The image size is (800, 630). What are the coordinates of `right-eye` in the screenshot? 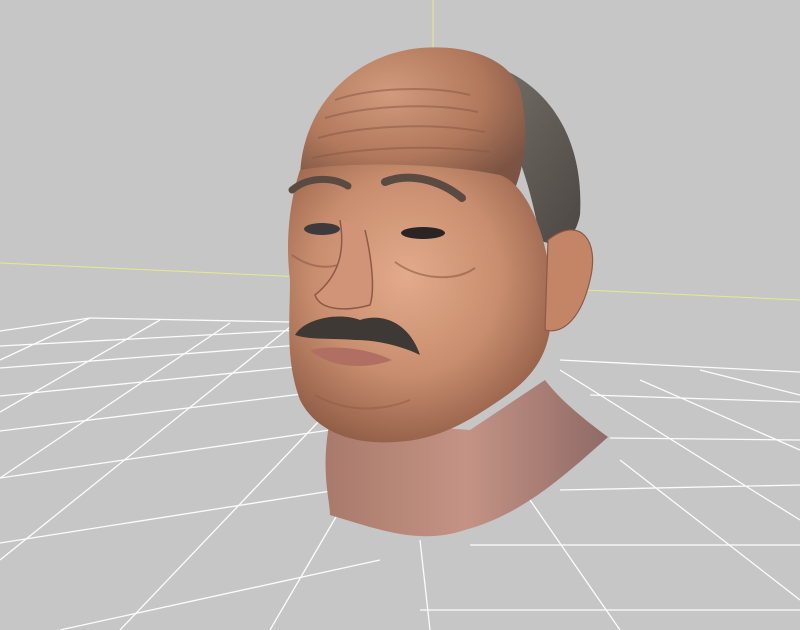 It's located at (423, 233).